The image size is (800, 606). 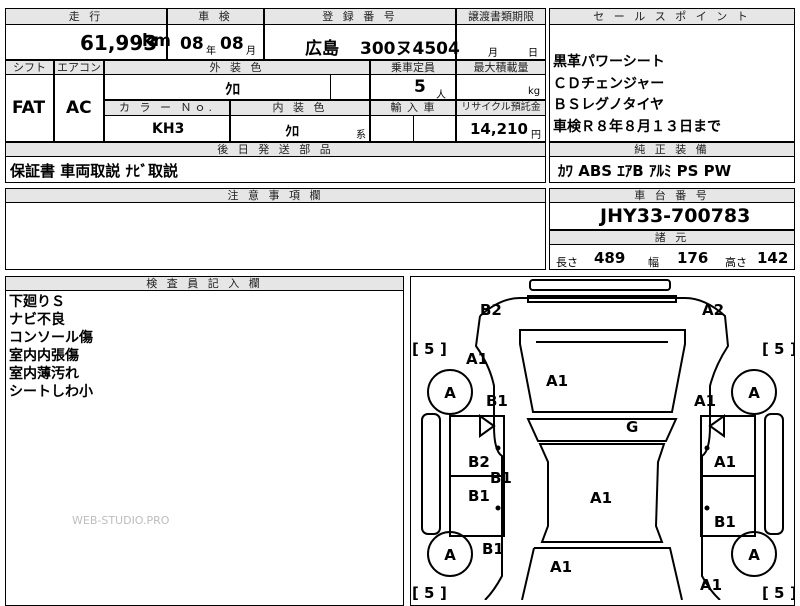 What do you see at coordinates (86, 16) in the screenshot?
I see `mileage-label: 走 行` at bounding box center [86, 16].